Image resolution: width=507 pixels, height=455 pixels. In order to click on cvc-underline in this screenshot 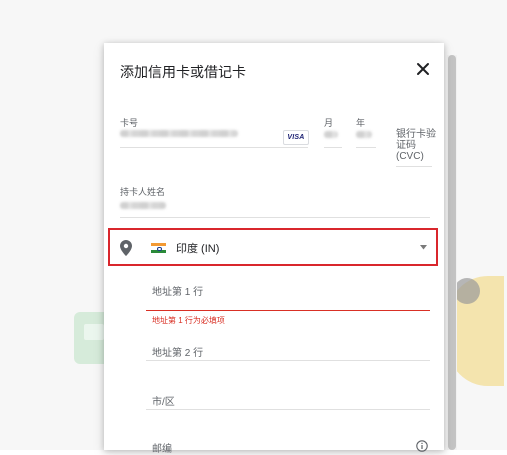, I will do `click(414, 166)`.